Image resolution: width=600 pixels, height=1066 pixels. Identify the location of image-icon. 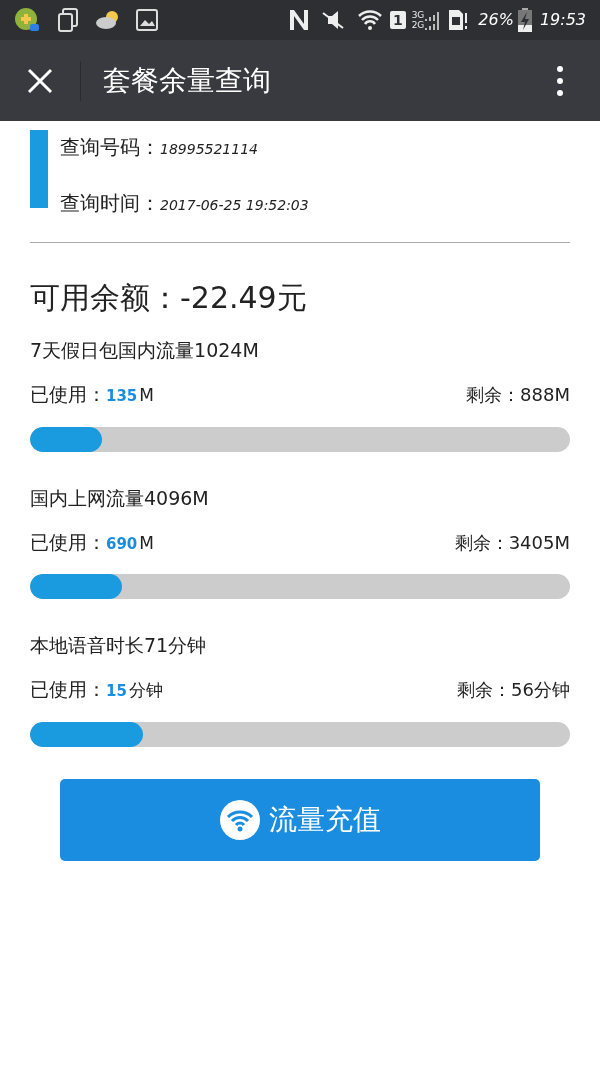
(147, 20).